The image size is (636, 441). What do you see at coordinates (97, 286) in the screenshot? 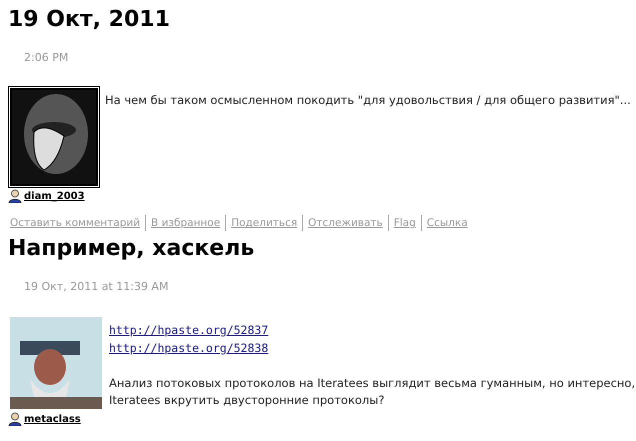
I see `post-time: 19 Окт, 2011 at 11:39 AM` at bounding box center [97, 286].